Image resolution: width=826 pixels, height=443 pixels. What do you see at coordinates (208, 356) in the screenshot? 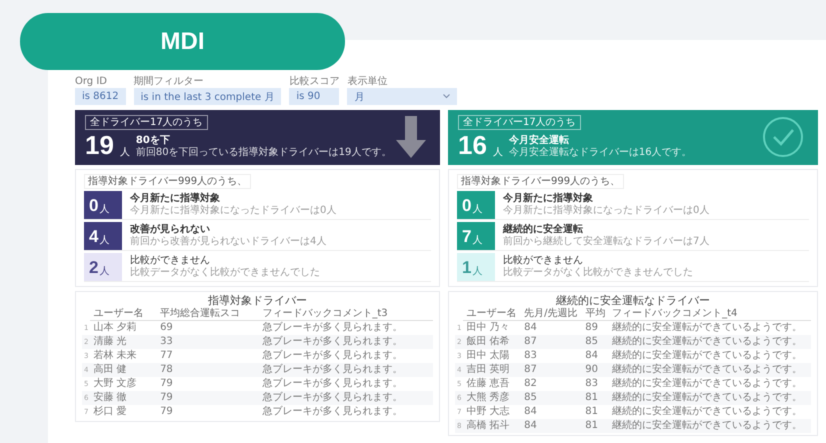
I see `table-cell: 77` at bounding box center [208, 356].